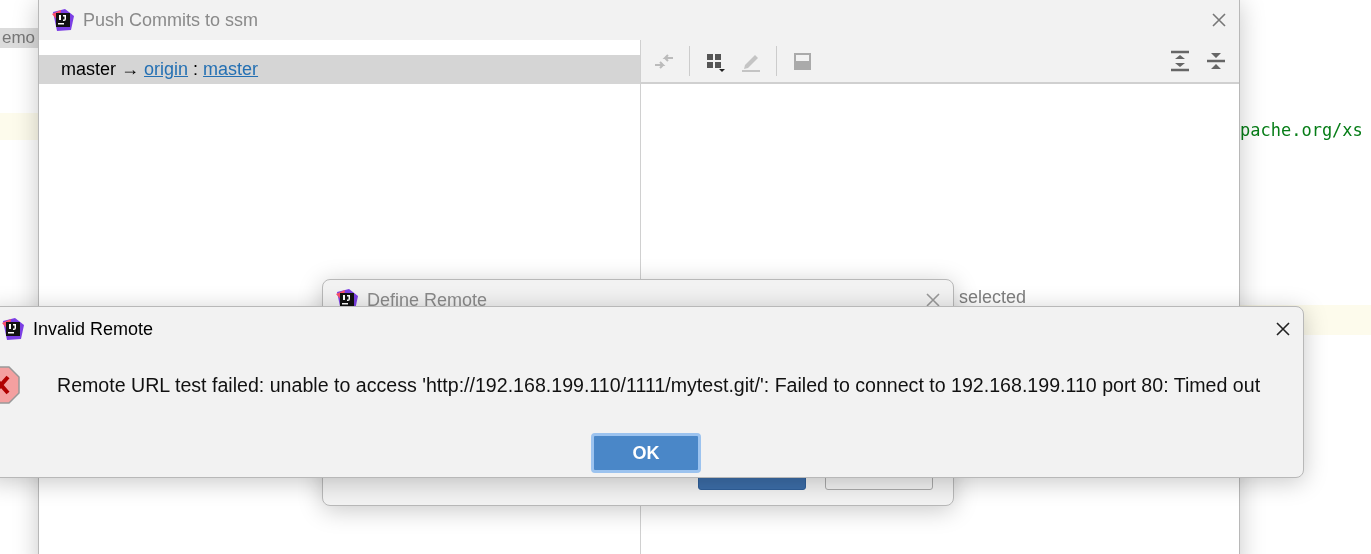 The image size is (1371, 554). What do you see at coordinates (1216, 61) in the screenshot?
I see `collapse-all-icon` at bounding box center [1216, 61].